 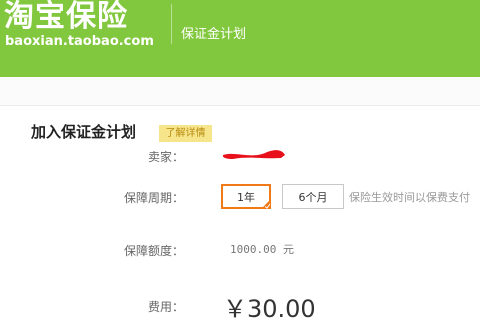 I want to click on coverage-amount-label: 保障额度：, so click(x=153, y=251).